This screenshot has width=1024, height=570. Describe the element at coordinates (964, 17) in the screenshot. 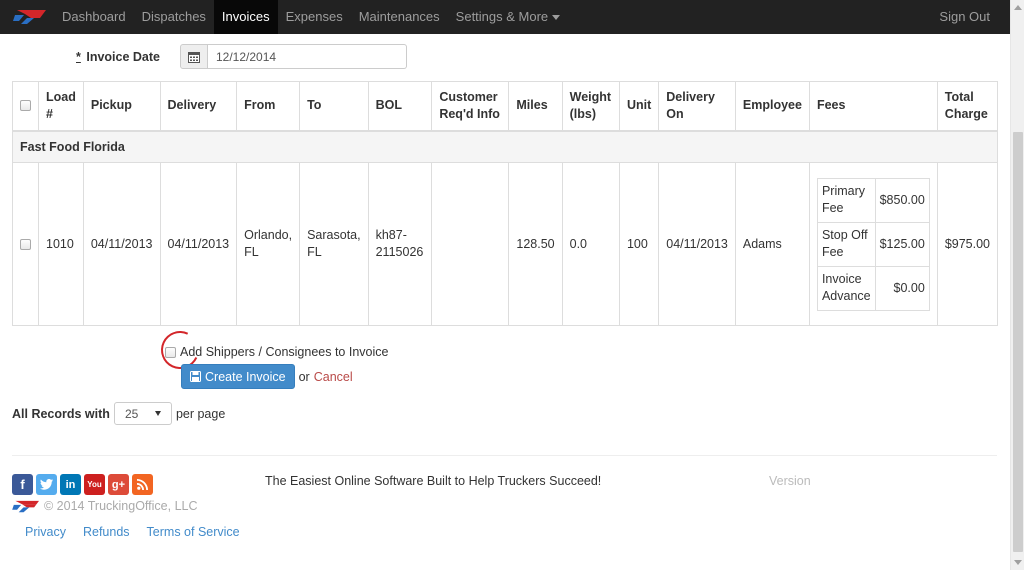

I see `nav-sign-out: Sign Out` at that location.